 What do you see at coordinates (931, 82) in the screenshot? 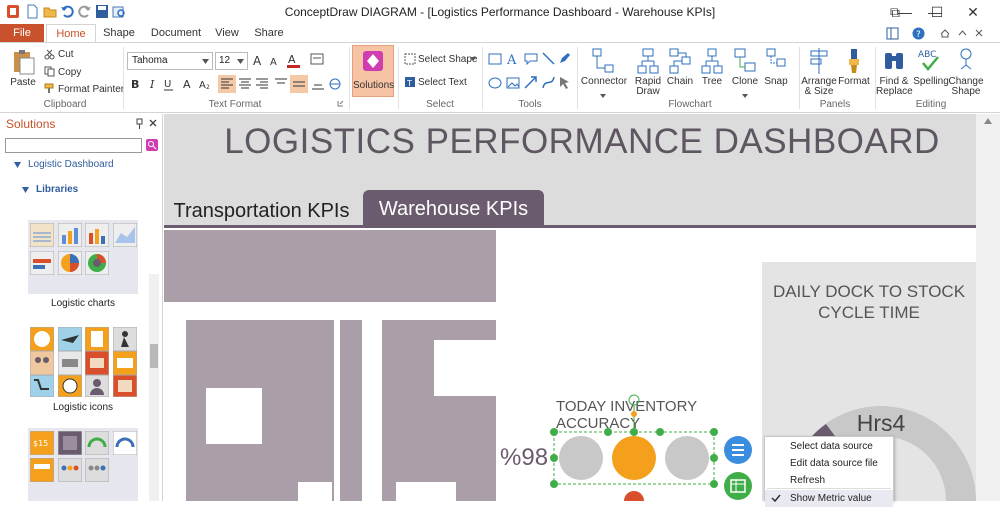
I see `spelling-button: Spelling` at bounding box center [931, 82].